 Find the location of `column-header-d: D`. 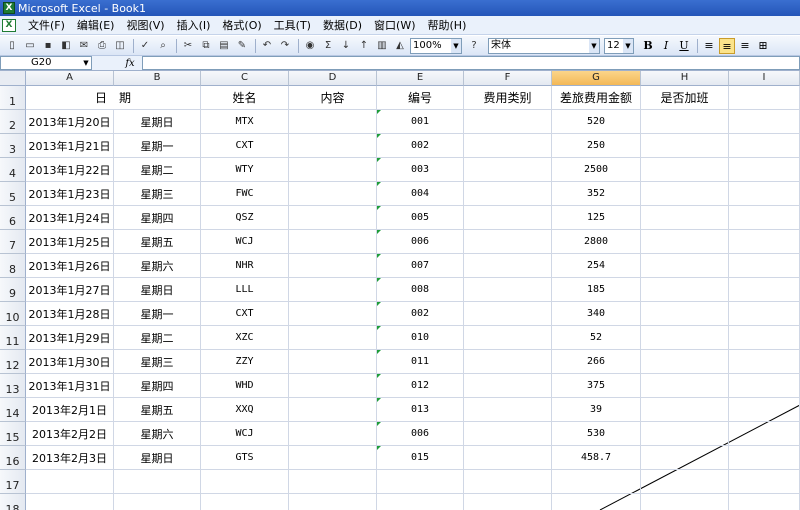

column-header-d: D is located at coordinates (333, 78).